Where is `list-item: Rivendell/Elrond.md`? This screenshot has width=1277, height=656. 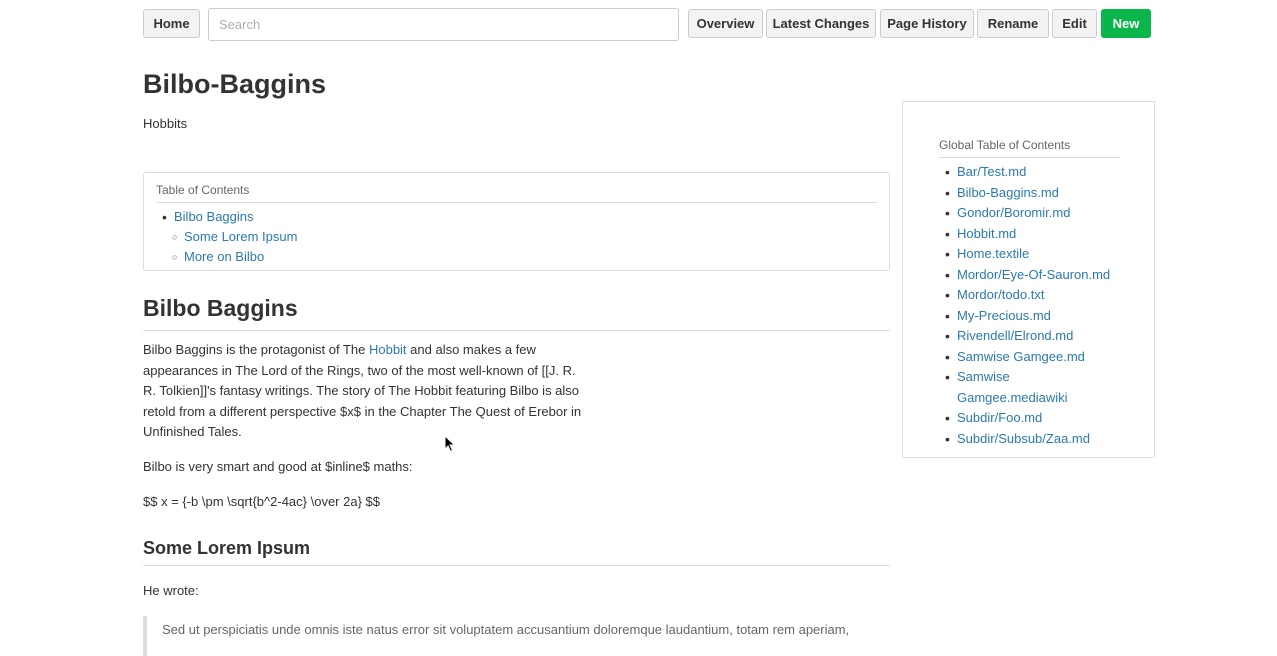 list-item: Rivendell/Elrond.md is located at coordinates (1029, 336).